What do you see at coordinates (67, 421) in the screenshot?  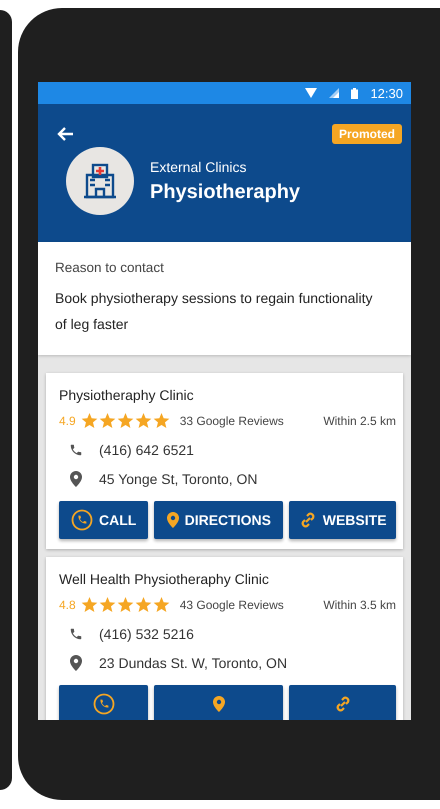 I see `rating-value: 4.9` at bounding box center [67, 421].